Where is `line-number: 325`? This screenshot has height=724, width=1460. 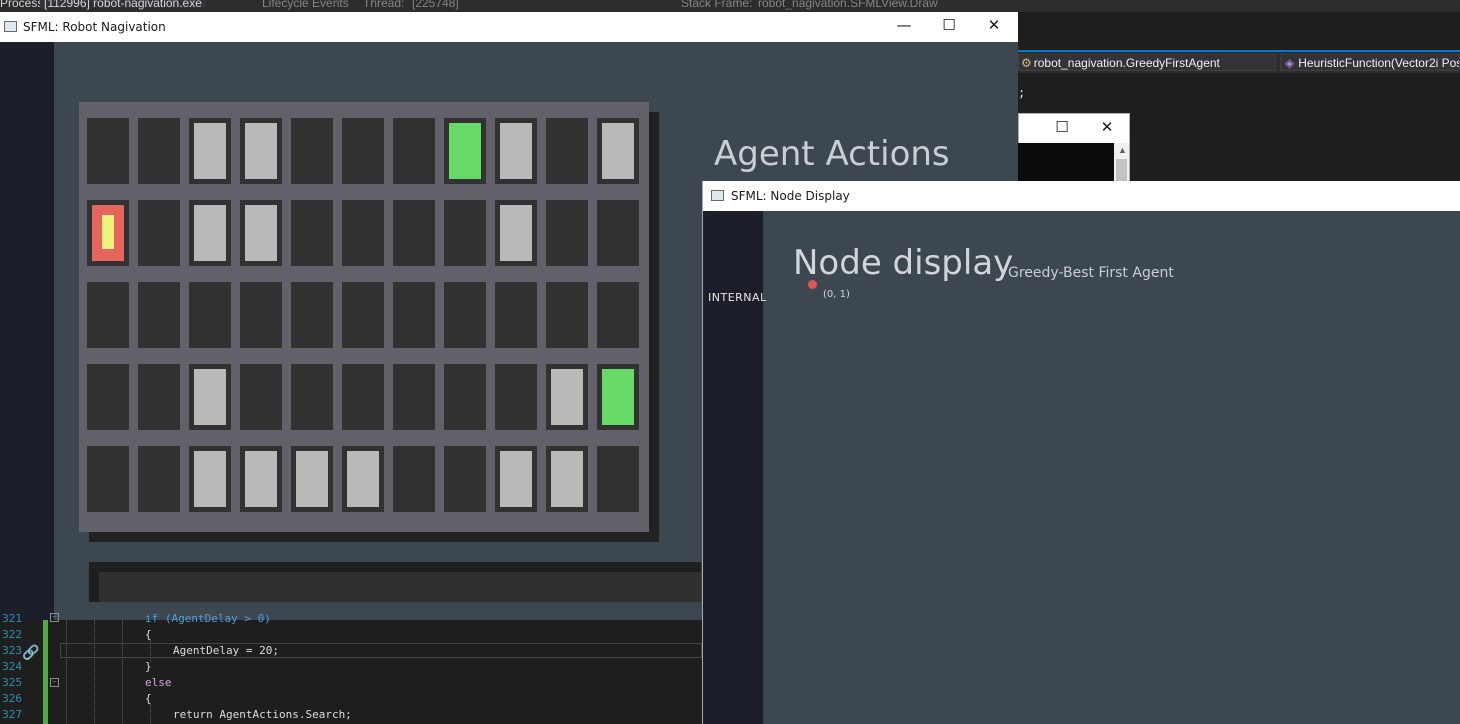 line-number: 325 is located at coordinates (12, 682).